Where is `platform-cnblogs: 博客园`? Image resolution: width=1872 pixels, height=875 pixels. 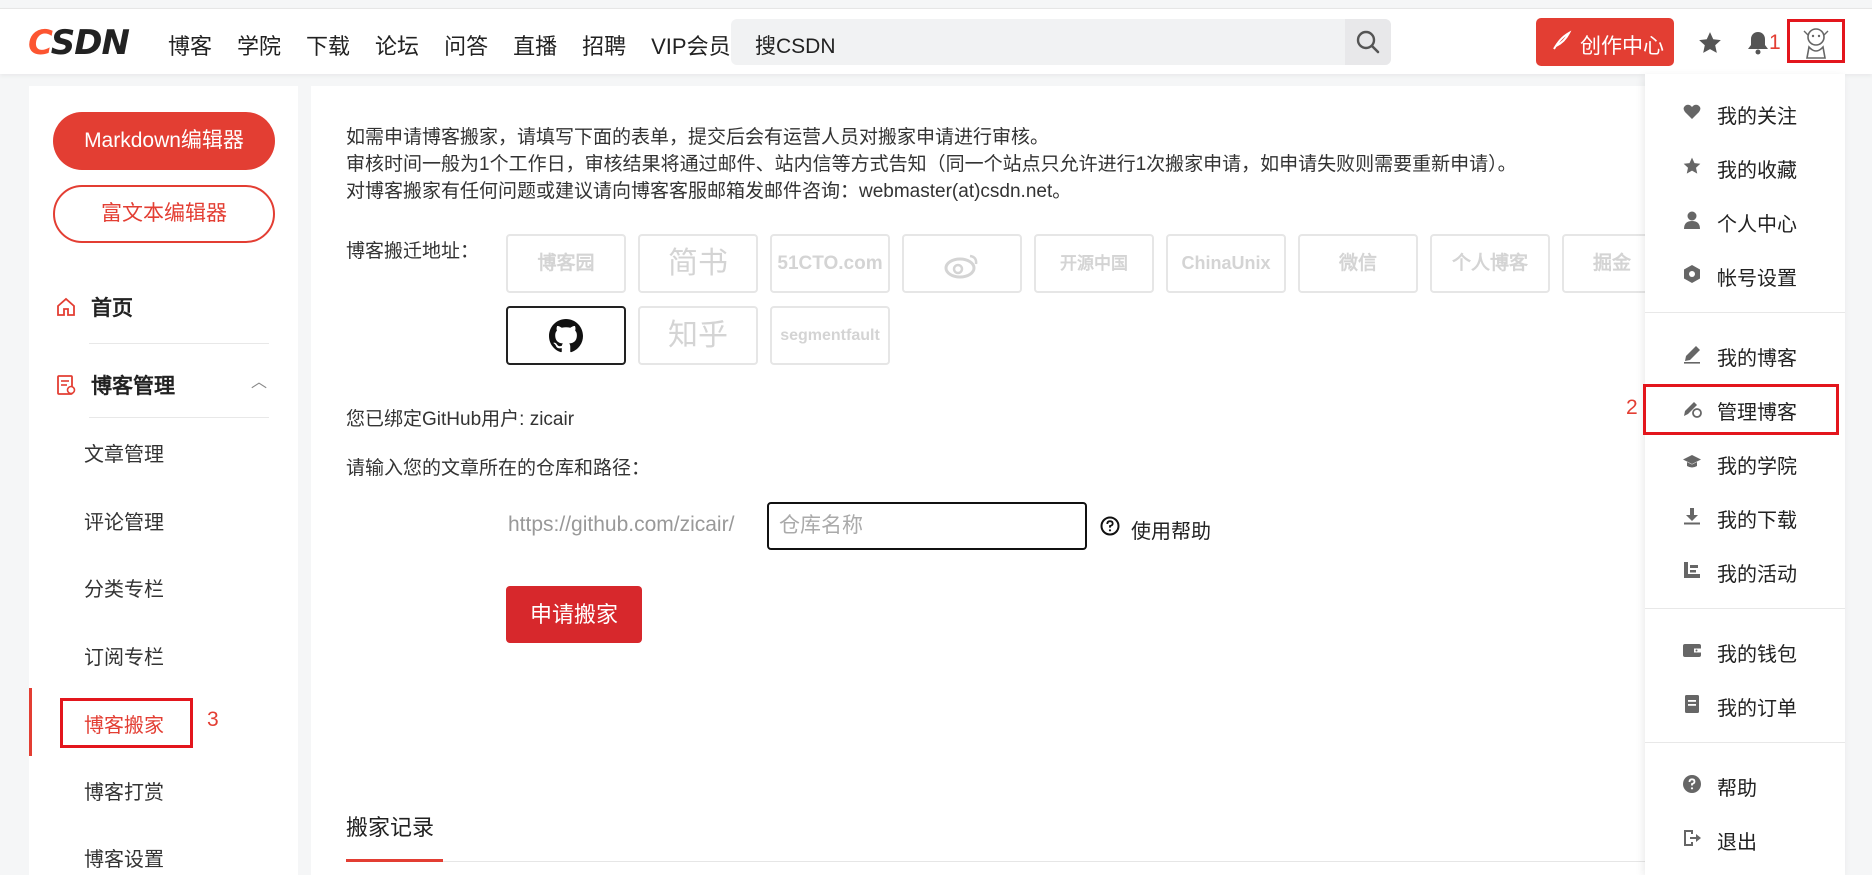
platform-cnblogs: 博客园 is located at coordinates (566, 263).